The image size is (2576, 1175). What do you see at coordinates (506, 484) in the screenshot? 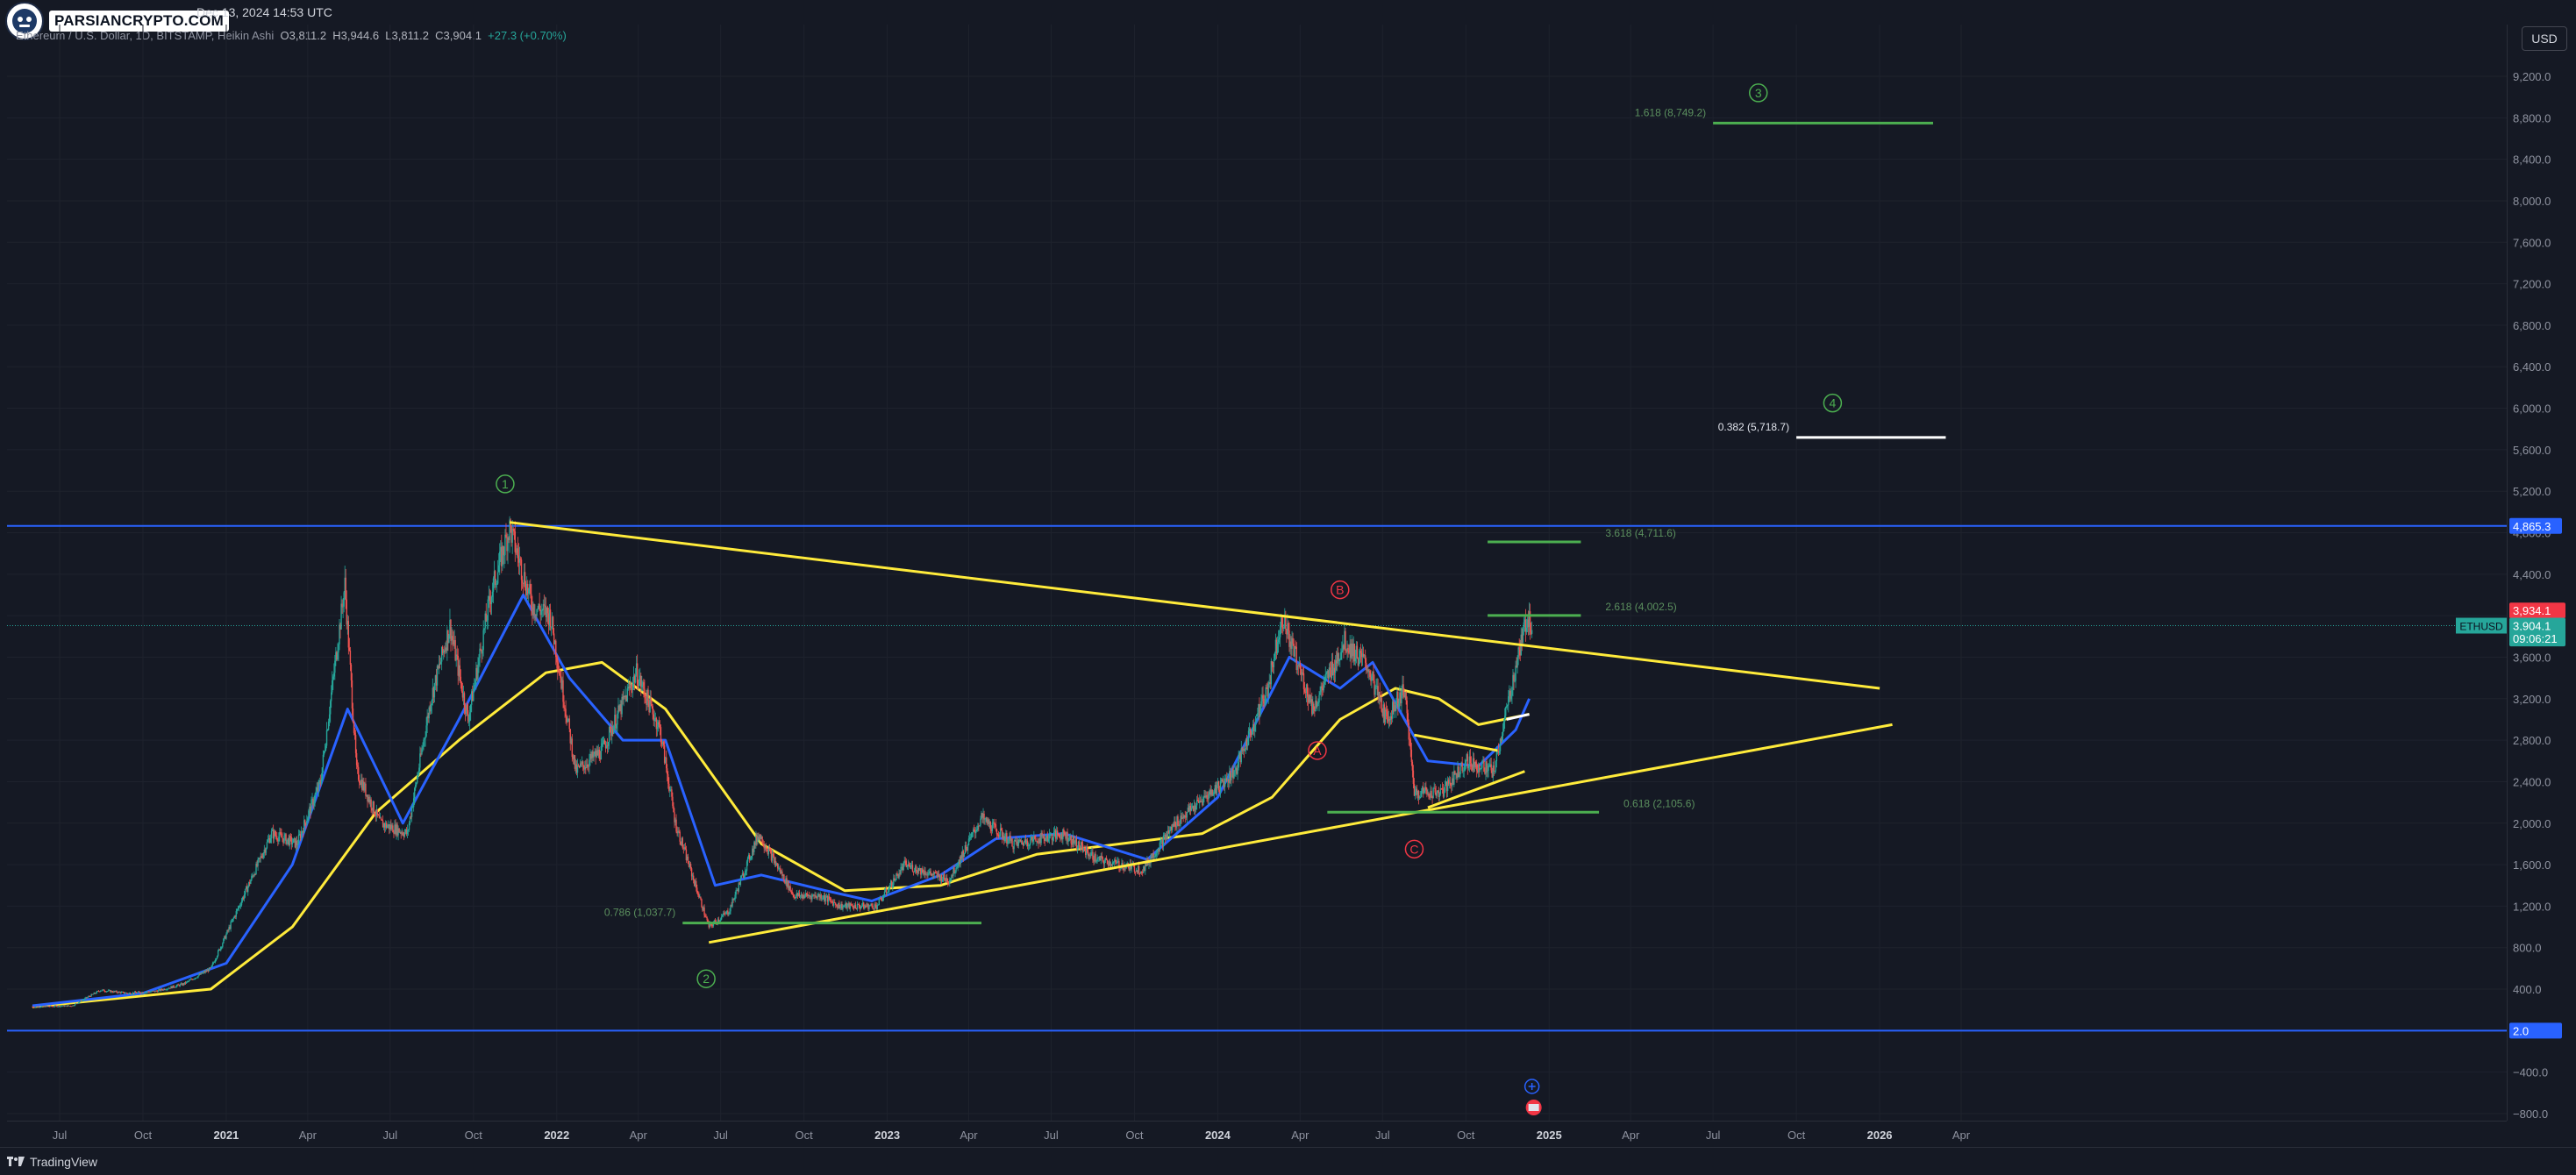
I see `wave-text: 1` at bounding box center [506, 484].